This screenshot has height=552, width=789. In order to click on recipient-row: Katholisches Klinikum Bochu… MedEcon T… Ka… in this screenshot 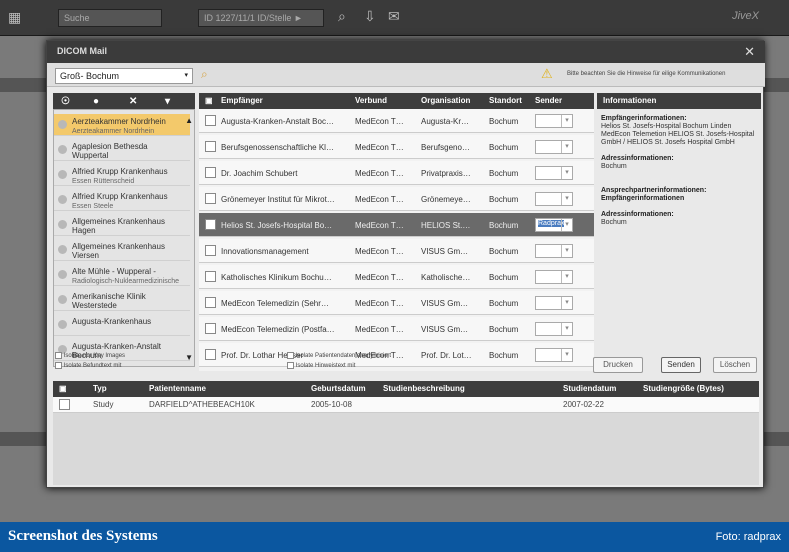, I will do `click(396, 277)`.